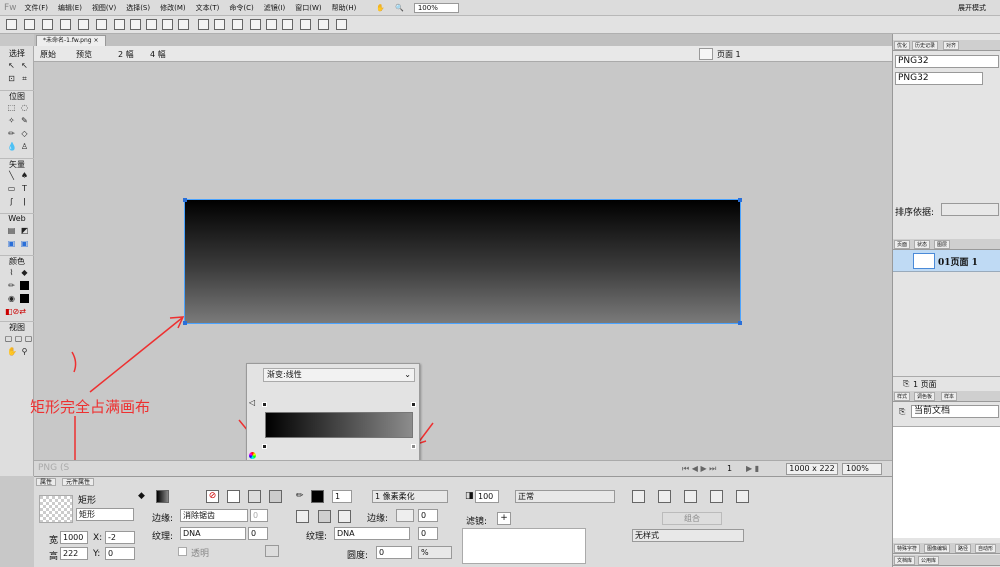 Image resolution: width=1000 pixels, height=567 pixels. What do you see at coordinates (915, 213) in the screenshot?
I see `sort-label: 排序依据:` at bounding box center [915, 213].